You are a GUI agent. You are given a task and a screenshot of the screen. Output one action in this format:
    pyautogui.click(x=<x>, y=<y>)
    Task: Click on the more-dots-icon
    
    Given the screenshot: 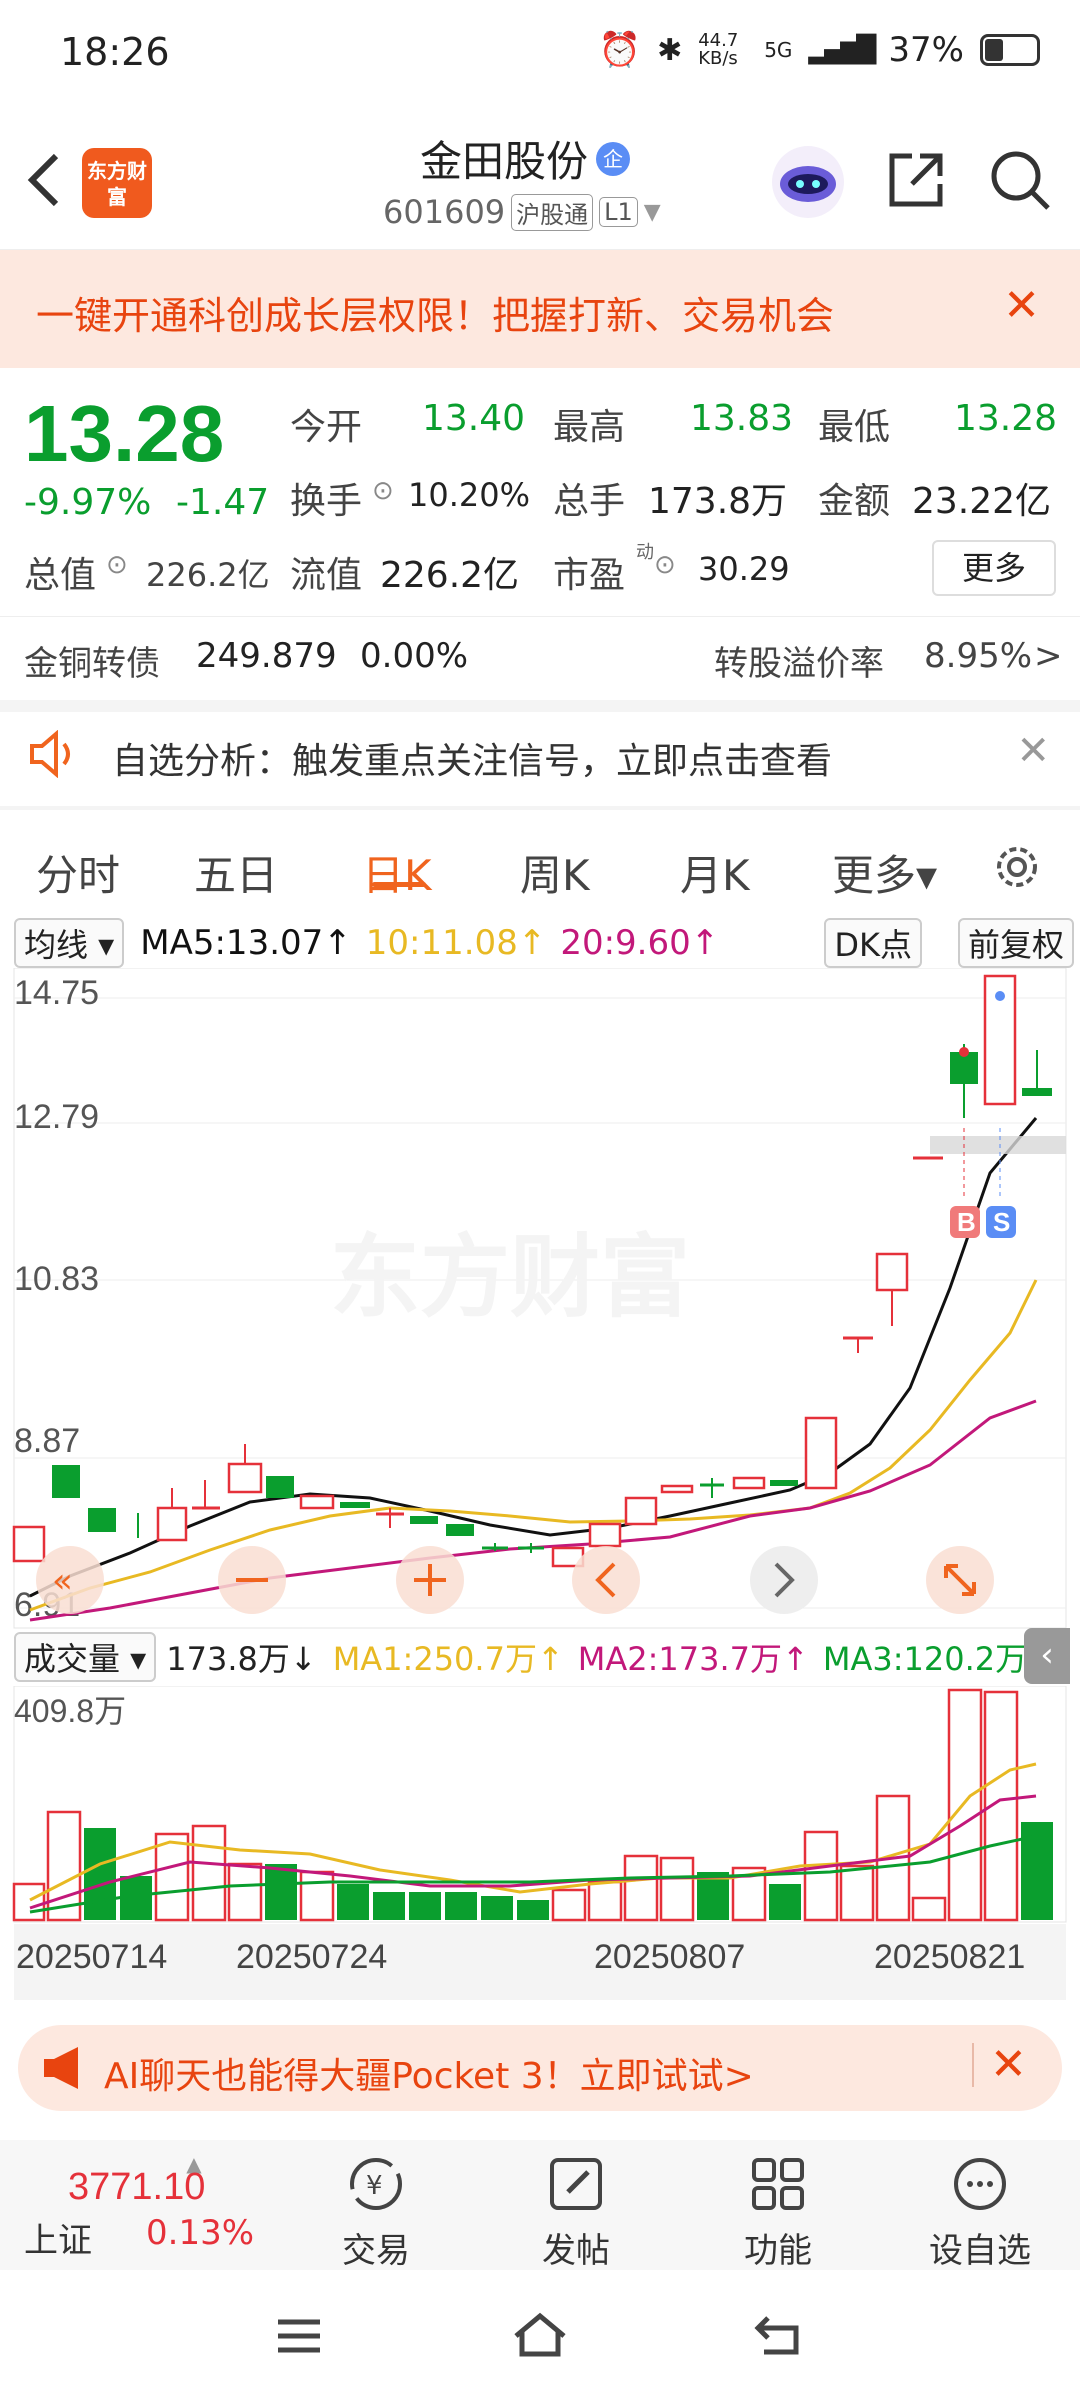 What is the action you would take?
    pyautogui.click(x=980, y=2184)
    